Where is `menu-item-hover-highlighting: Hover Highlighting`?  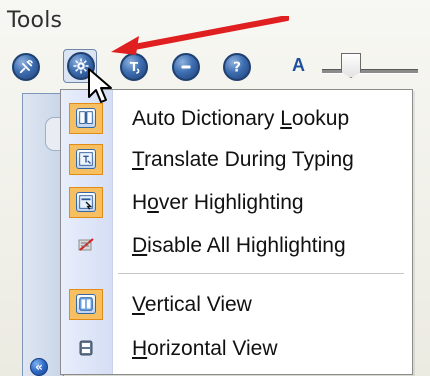 menu-item-hover-highlighting: Hover Highlighting is located at coordinates (236, 202).